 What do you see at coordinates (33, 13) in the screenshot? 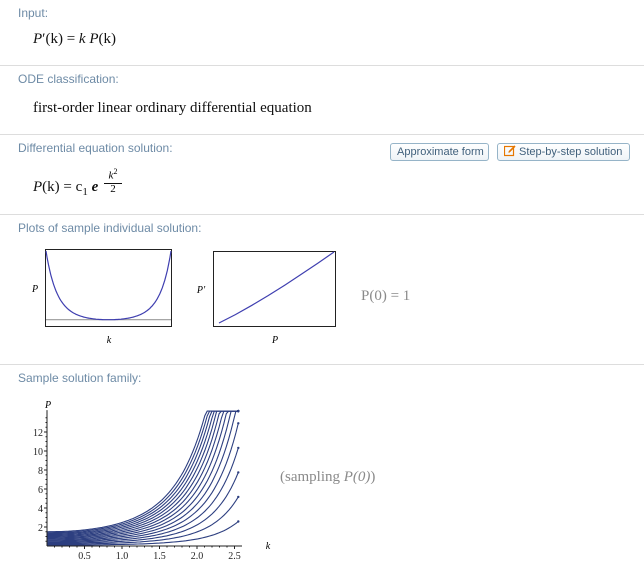
I see `input-pod-title: Input:` at bounding box center [33, 13].